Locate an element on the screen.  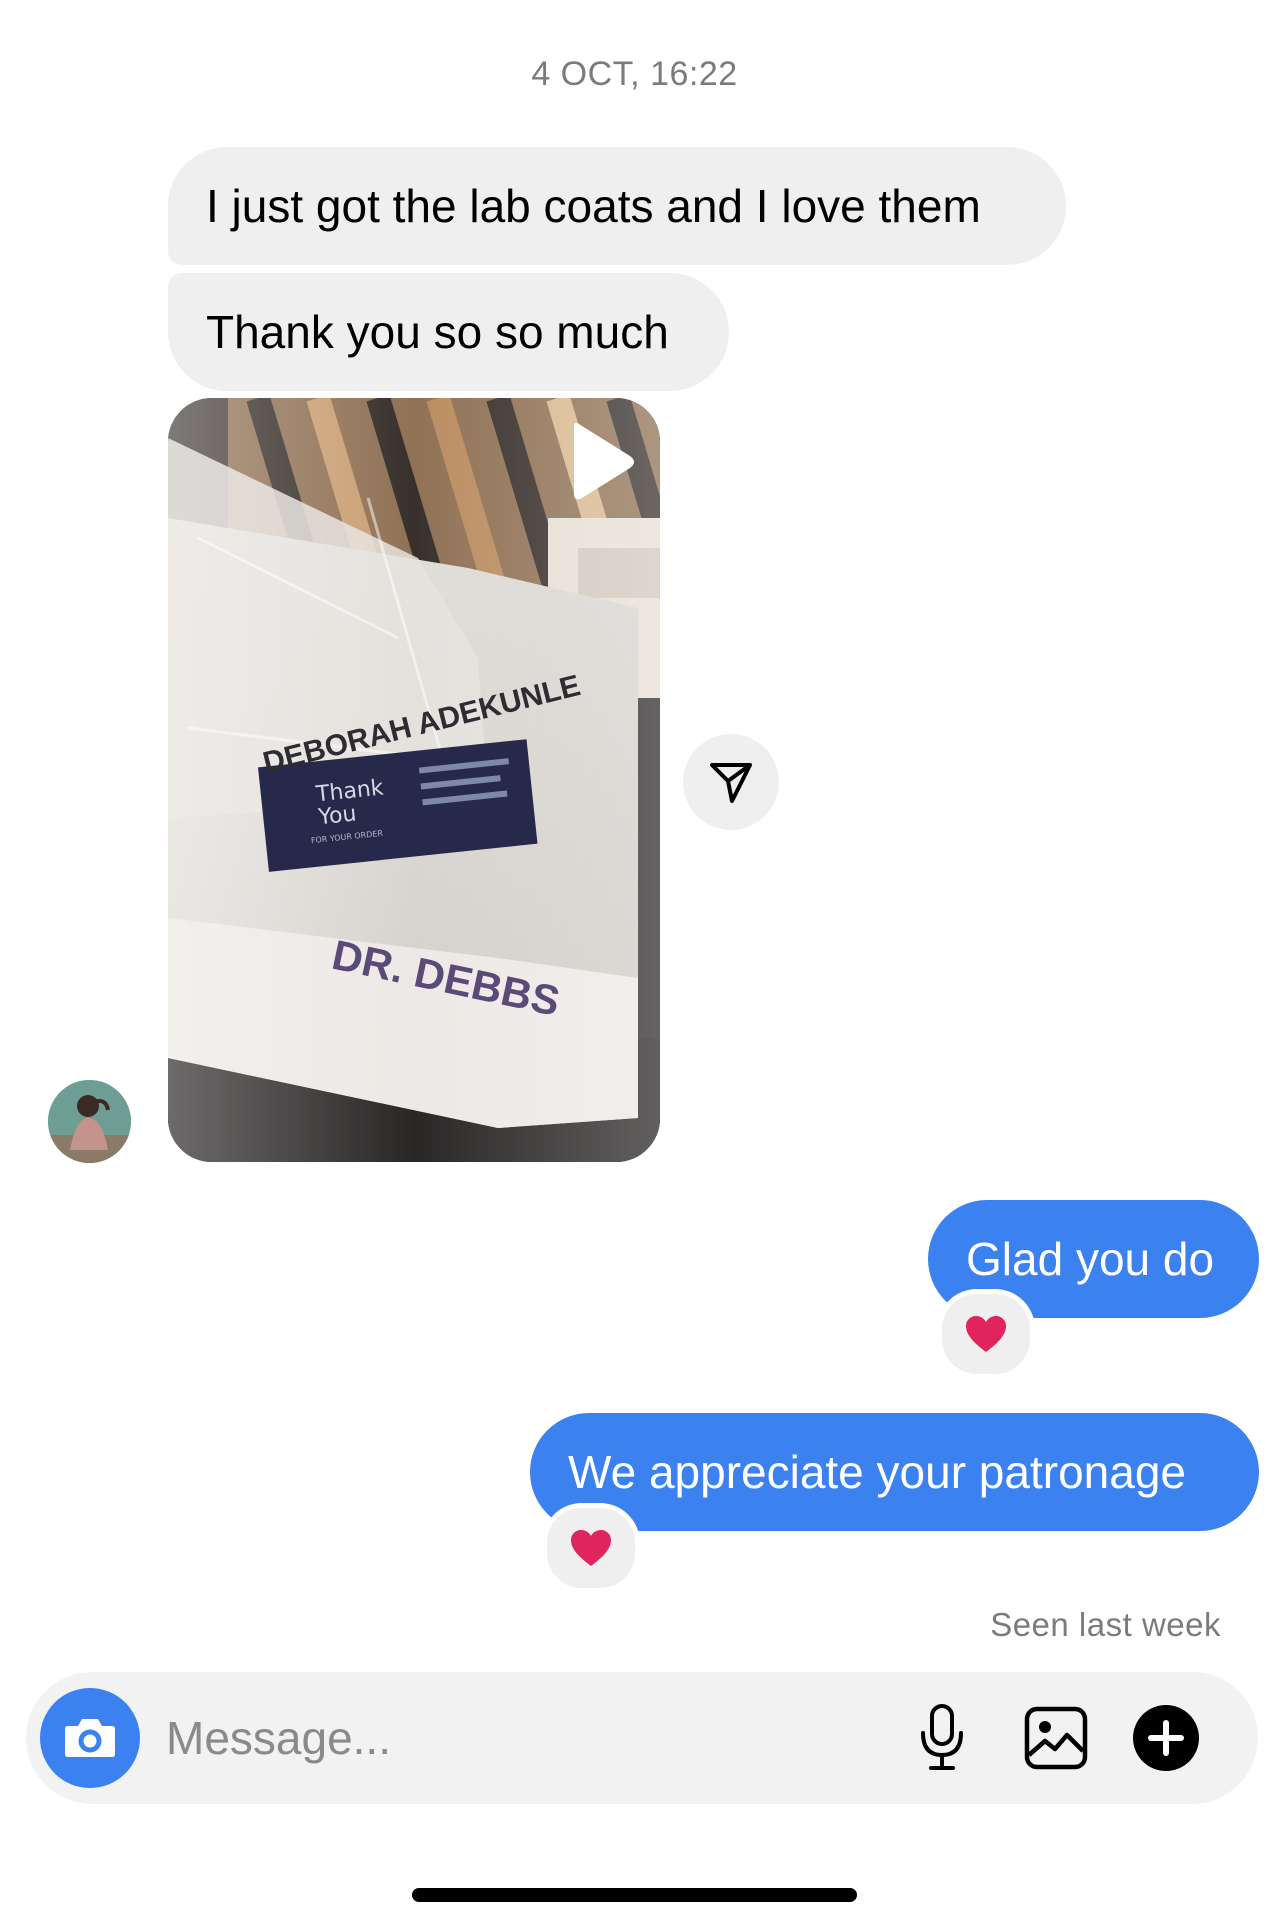
message-composer is located at coordinates (642, 1738).